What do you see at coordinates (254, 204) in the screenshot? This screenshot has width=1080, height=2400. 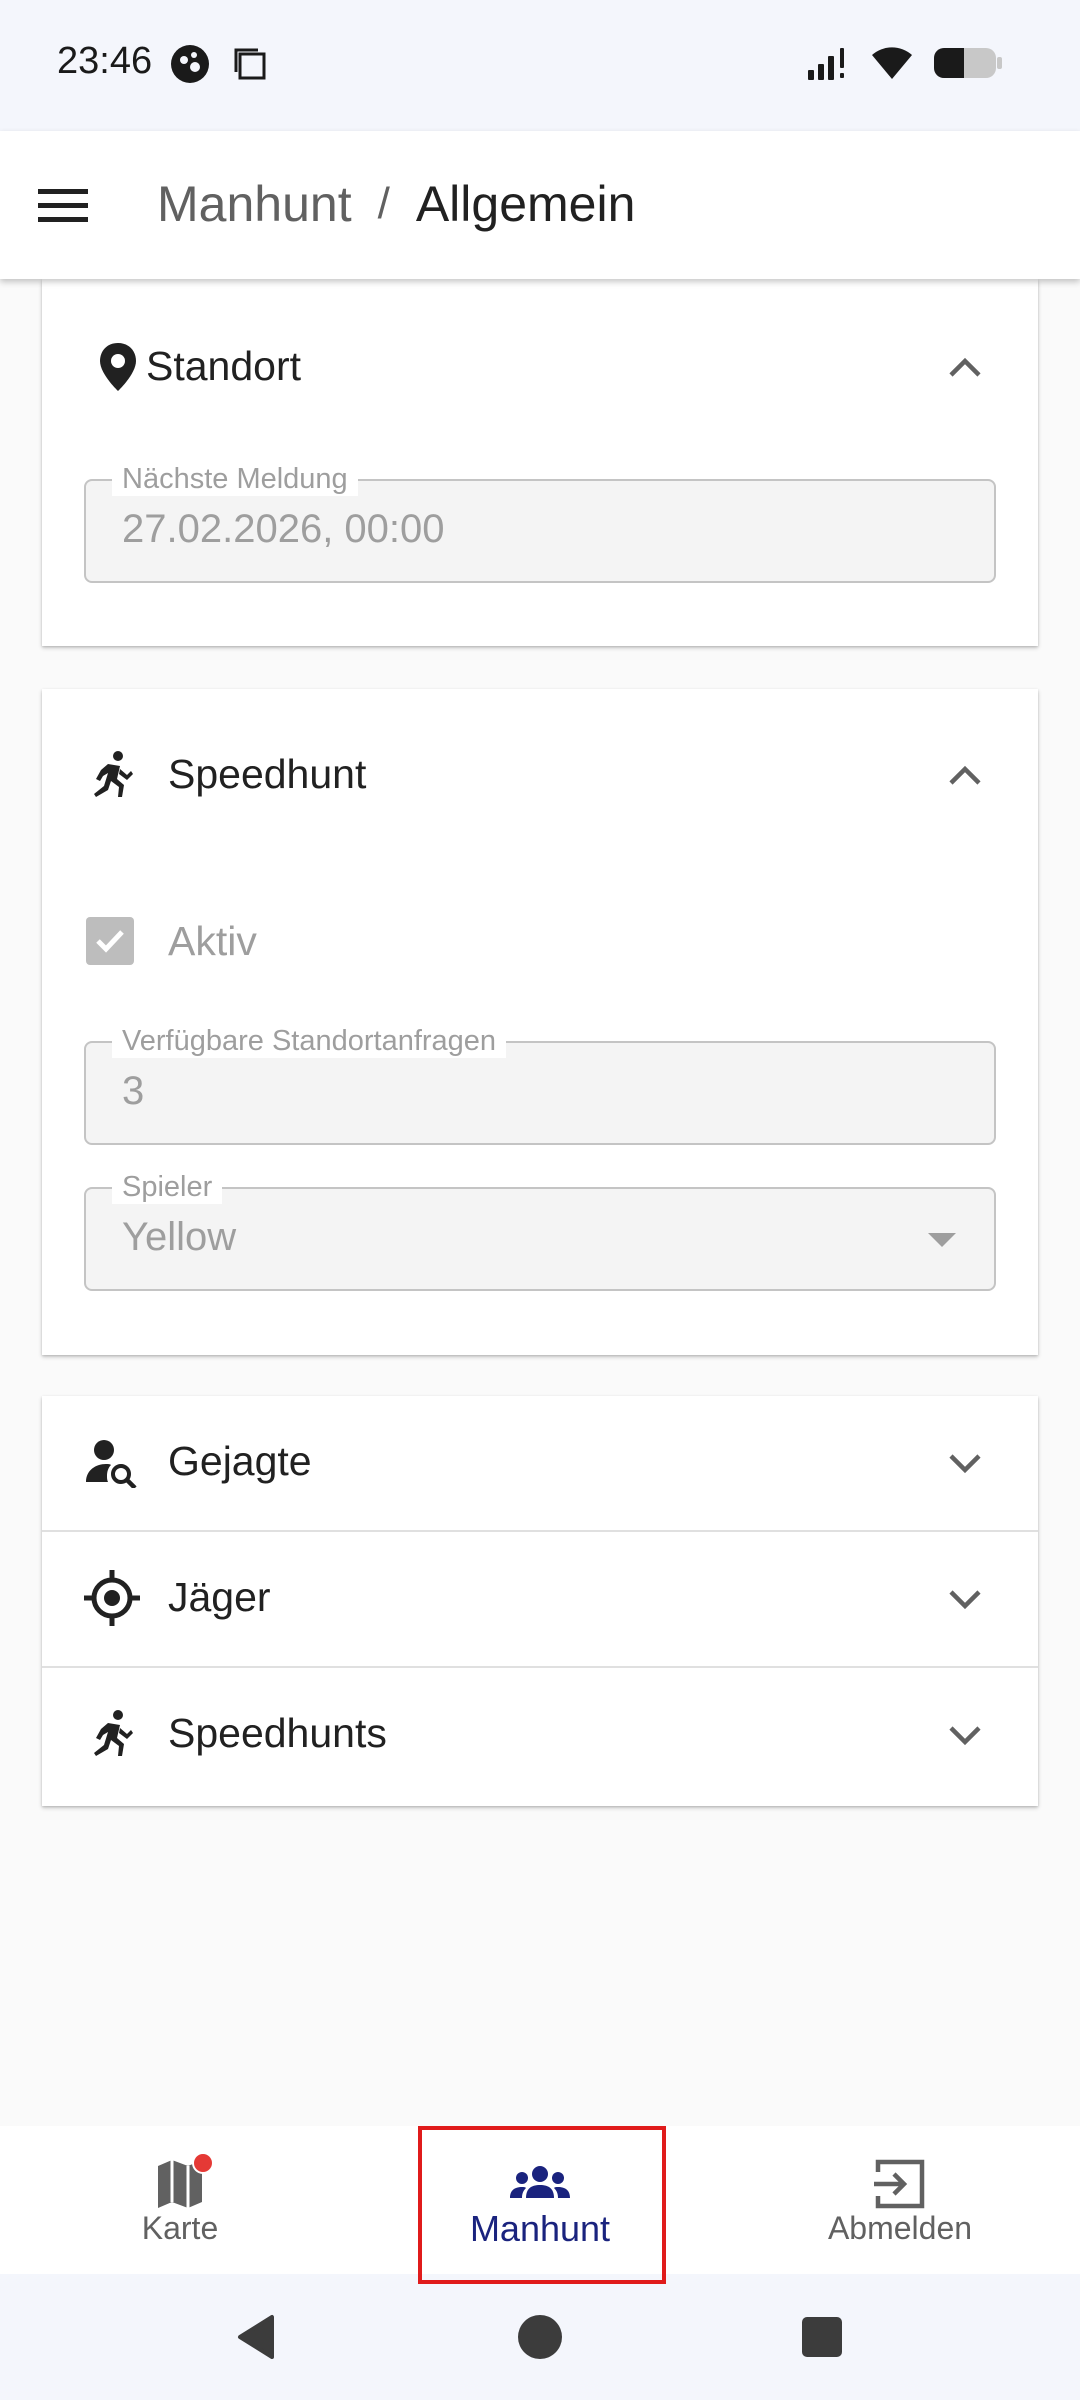 I see `breadcrumb-parent: Manhunt` at bounding box center [254, 204].